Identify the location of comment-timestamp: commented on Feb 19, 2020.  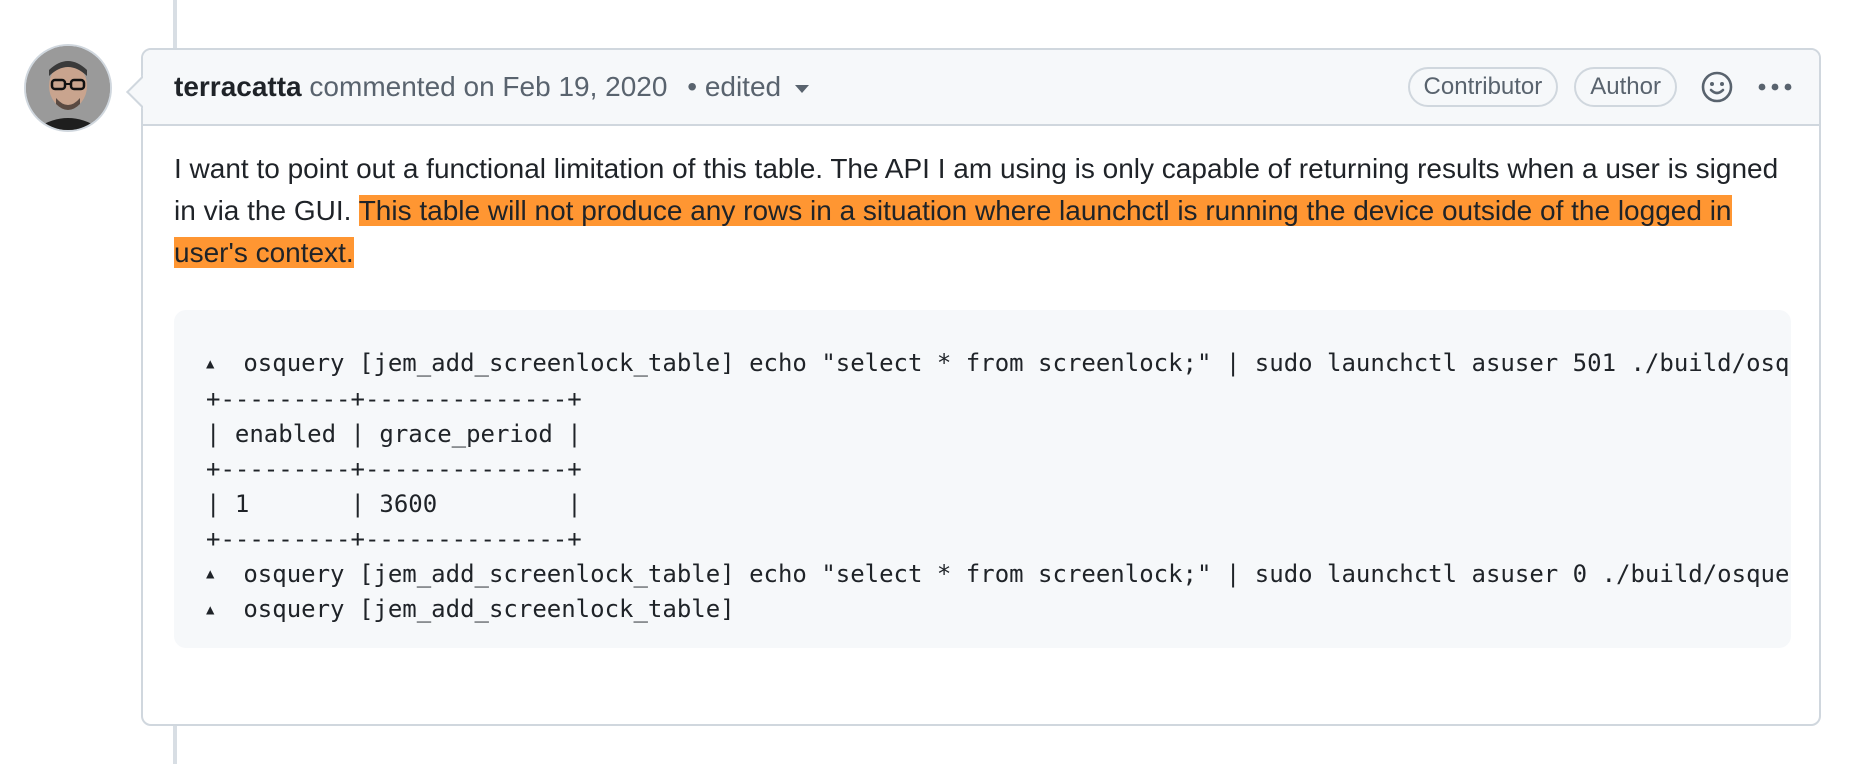
(488, 87).